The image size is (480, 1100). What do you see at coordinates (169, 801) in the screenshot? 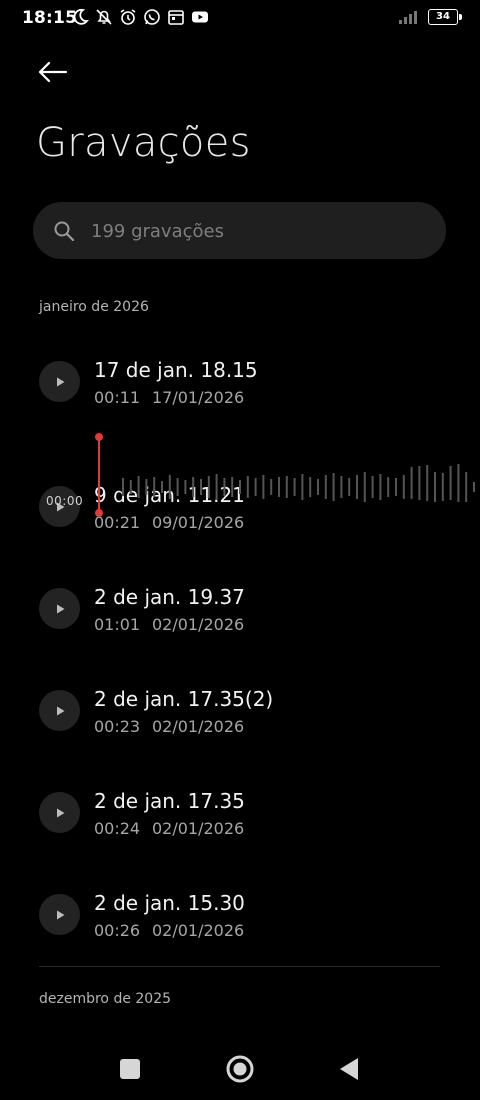
I see `recording-name: 2 de jan. 17.35` at bounding box center [169, 801].